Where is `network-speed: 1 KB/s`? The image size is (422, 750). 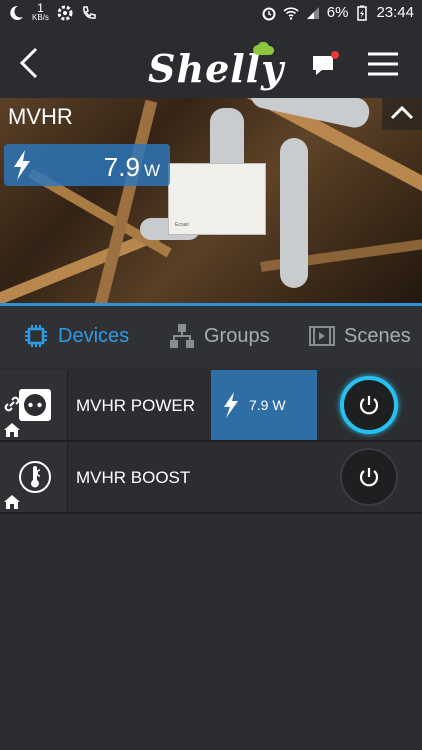
network-speed: 1 KB/s is located at coordinates (40, 11).